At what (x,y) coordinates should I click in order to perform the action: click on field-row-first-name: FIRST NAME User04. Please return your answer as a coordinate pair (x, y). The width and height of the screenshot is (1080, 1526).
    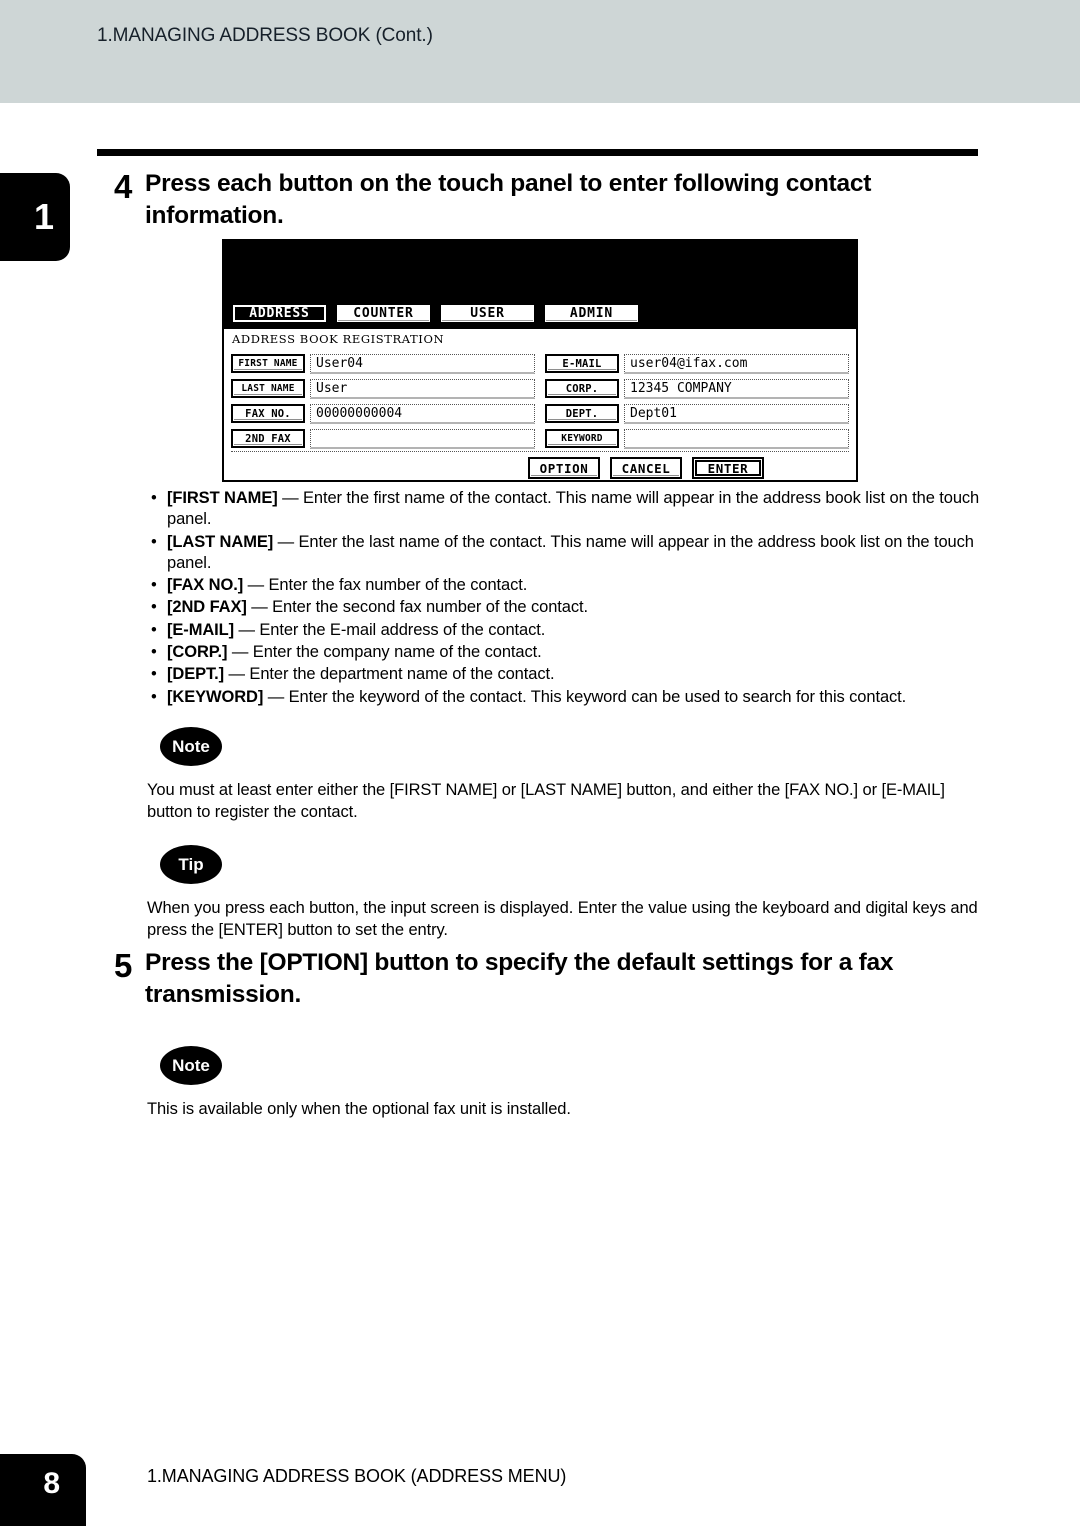
    Looking at the image, I should click on (383, 363).